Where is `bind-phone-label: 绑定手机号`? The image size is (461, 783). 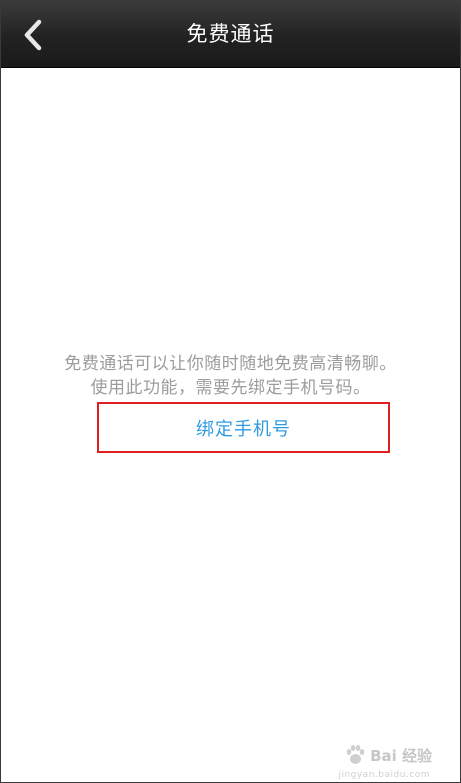 bind-phone-label: 绑定手机号 is located at coordinates (243, 429).